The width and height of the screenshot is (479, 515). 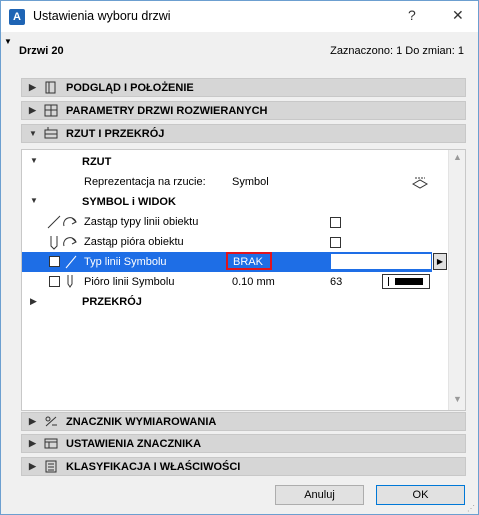 I want to click on pen-color-swatch, so click(x=406, y=281).